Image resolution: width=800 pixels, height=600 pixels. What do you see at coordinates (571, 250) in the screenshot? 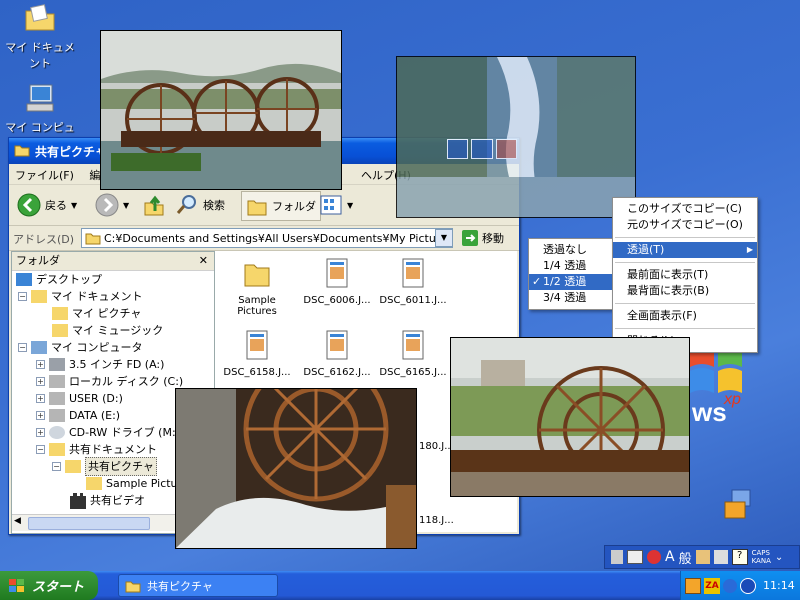
I see `menu-item-opaque: 透過なし` at bounding box center [571, 250].